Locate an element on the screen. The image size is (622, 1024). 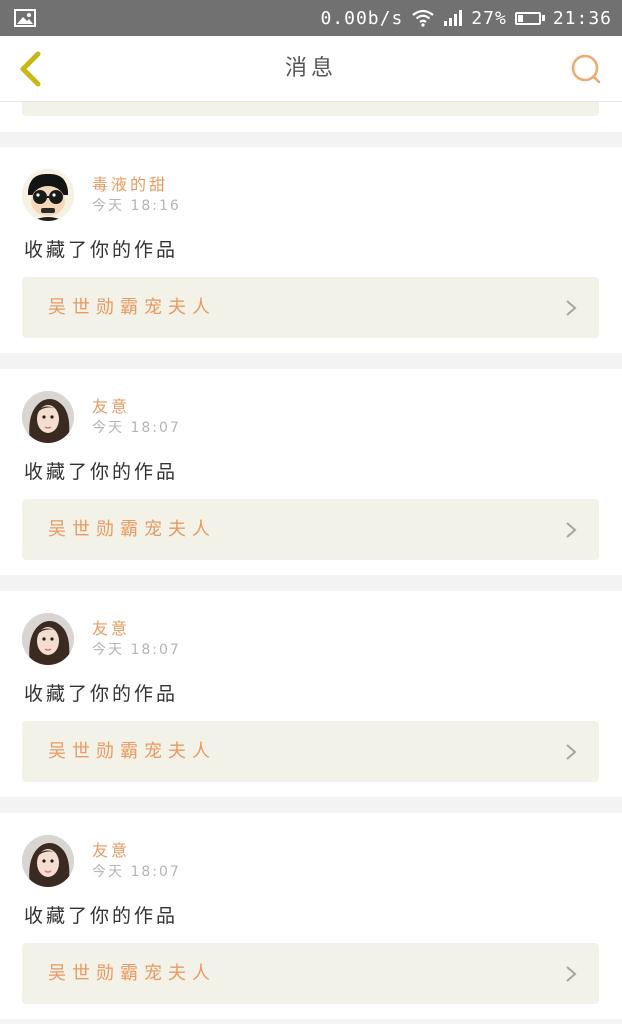
message-time: 今天 18:16 is located at coordinates (136, 206).